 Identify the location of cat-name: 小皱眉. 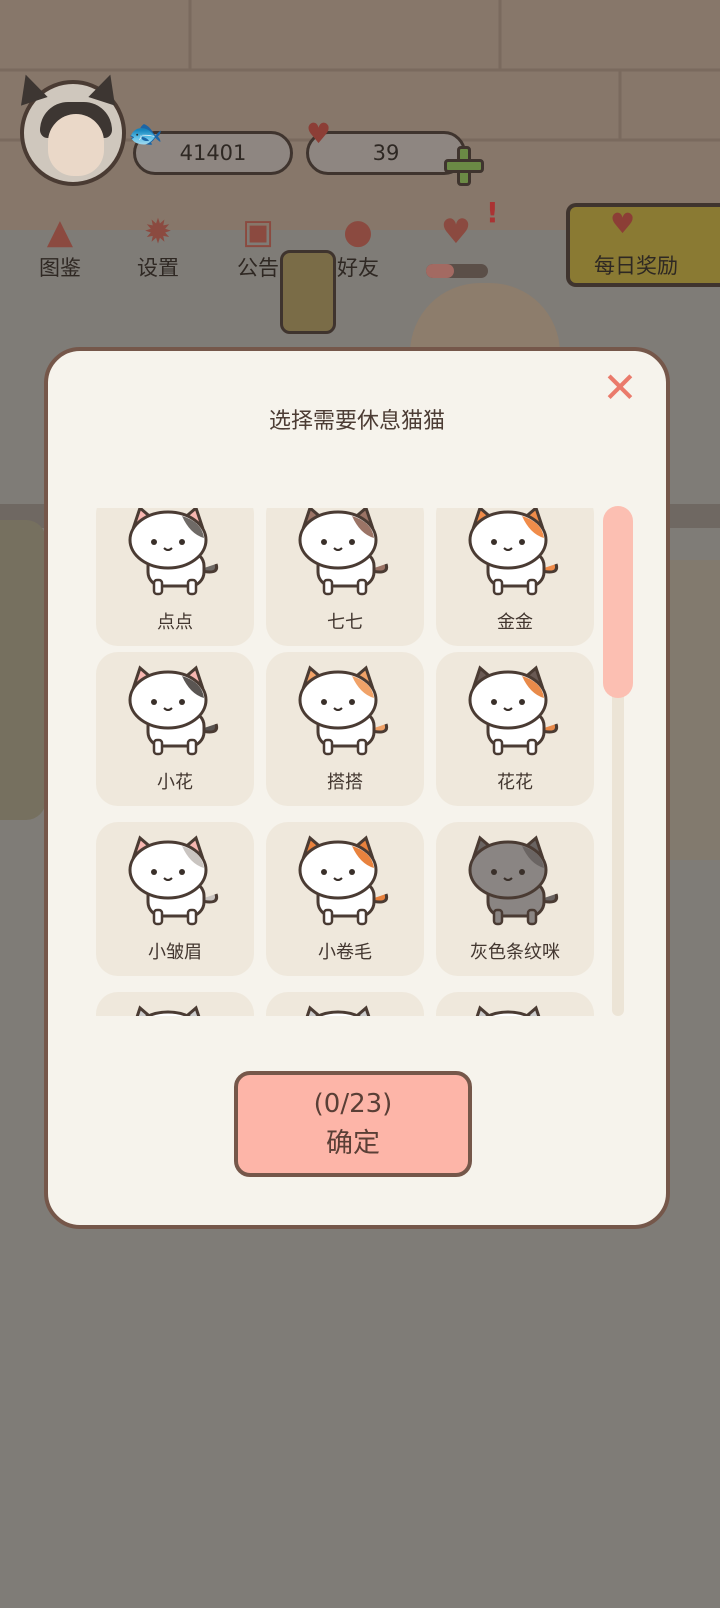
(175, 952).